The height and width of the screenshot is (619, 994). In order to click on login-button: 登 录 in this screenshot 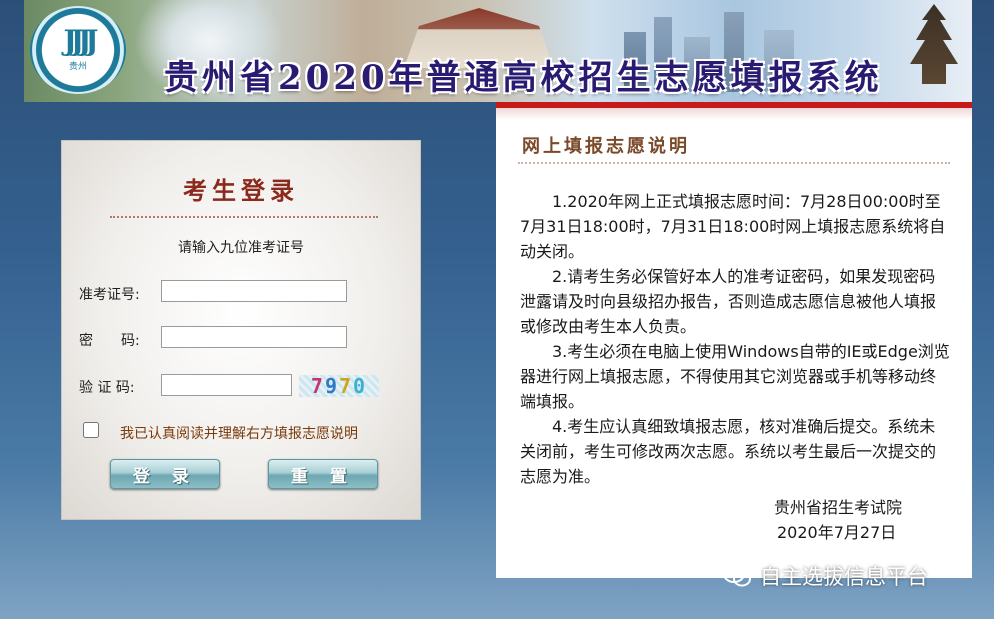, I will do `click(165, 474)`.